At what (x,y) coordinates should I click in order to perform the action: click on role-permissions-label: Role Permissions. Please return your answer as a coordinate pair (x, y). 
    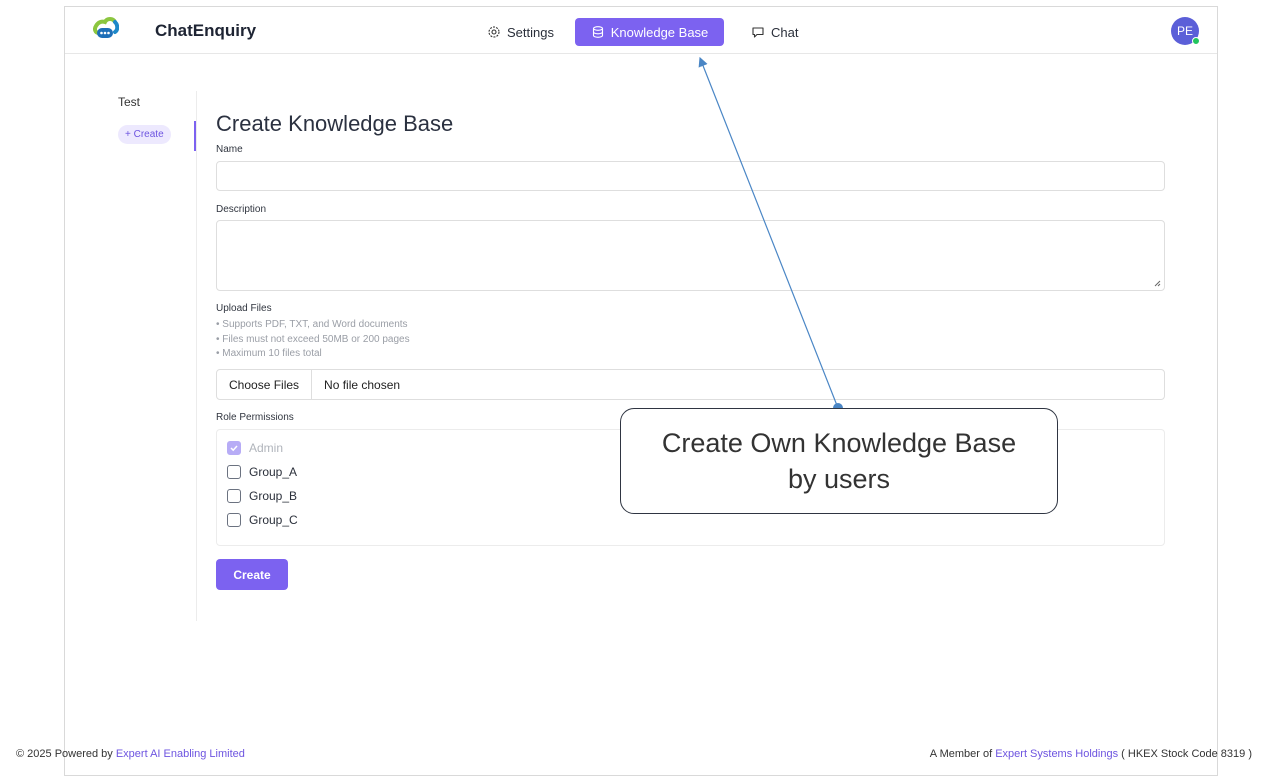
    Looking at the image, I should click on (255, 417).